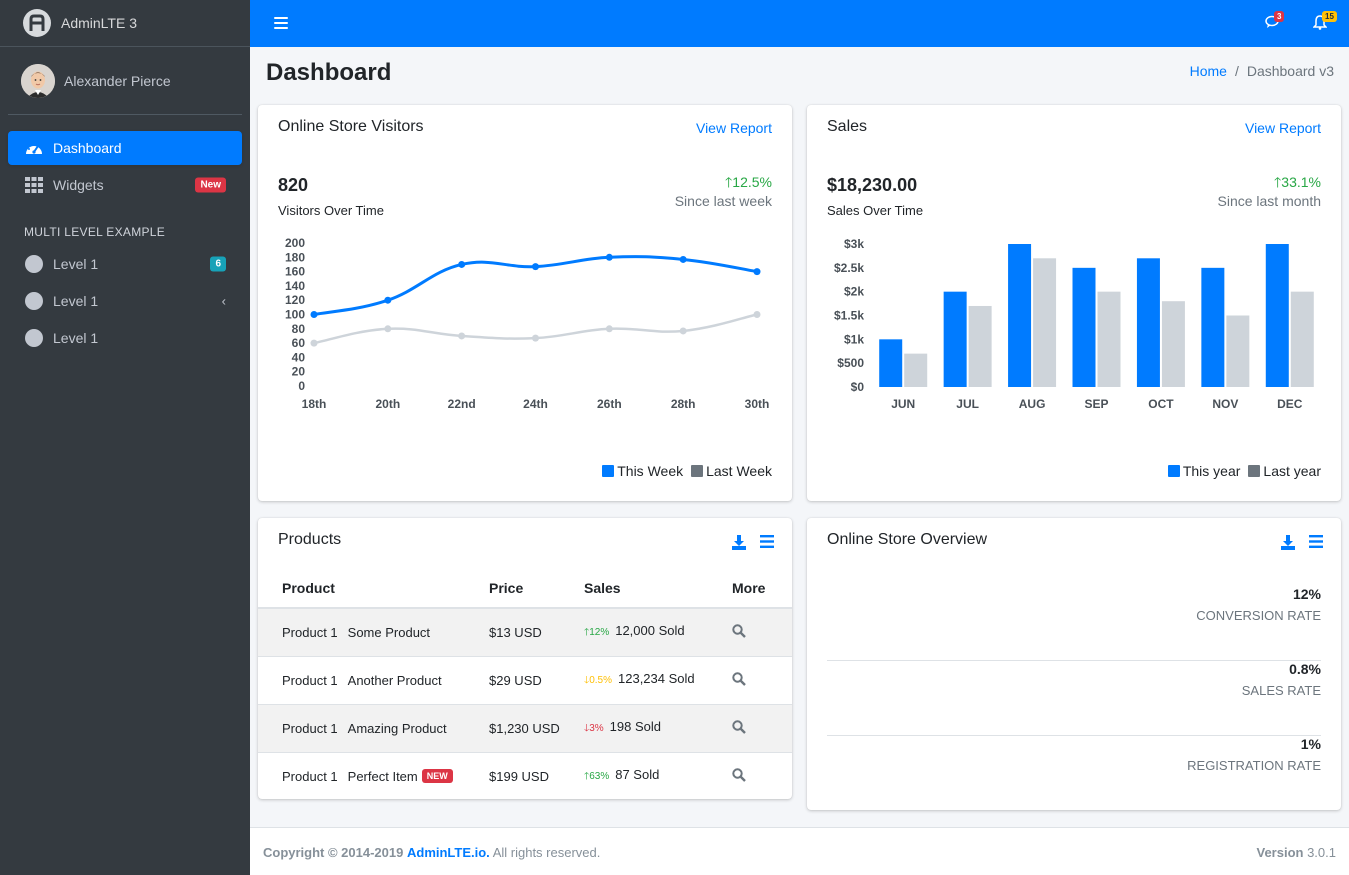 The image size is (1349, 875). Describe the element at coordinates (125, 148) in the screenshot. I see `sidebar-item-dashboard: Dashboard` at that location.